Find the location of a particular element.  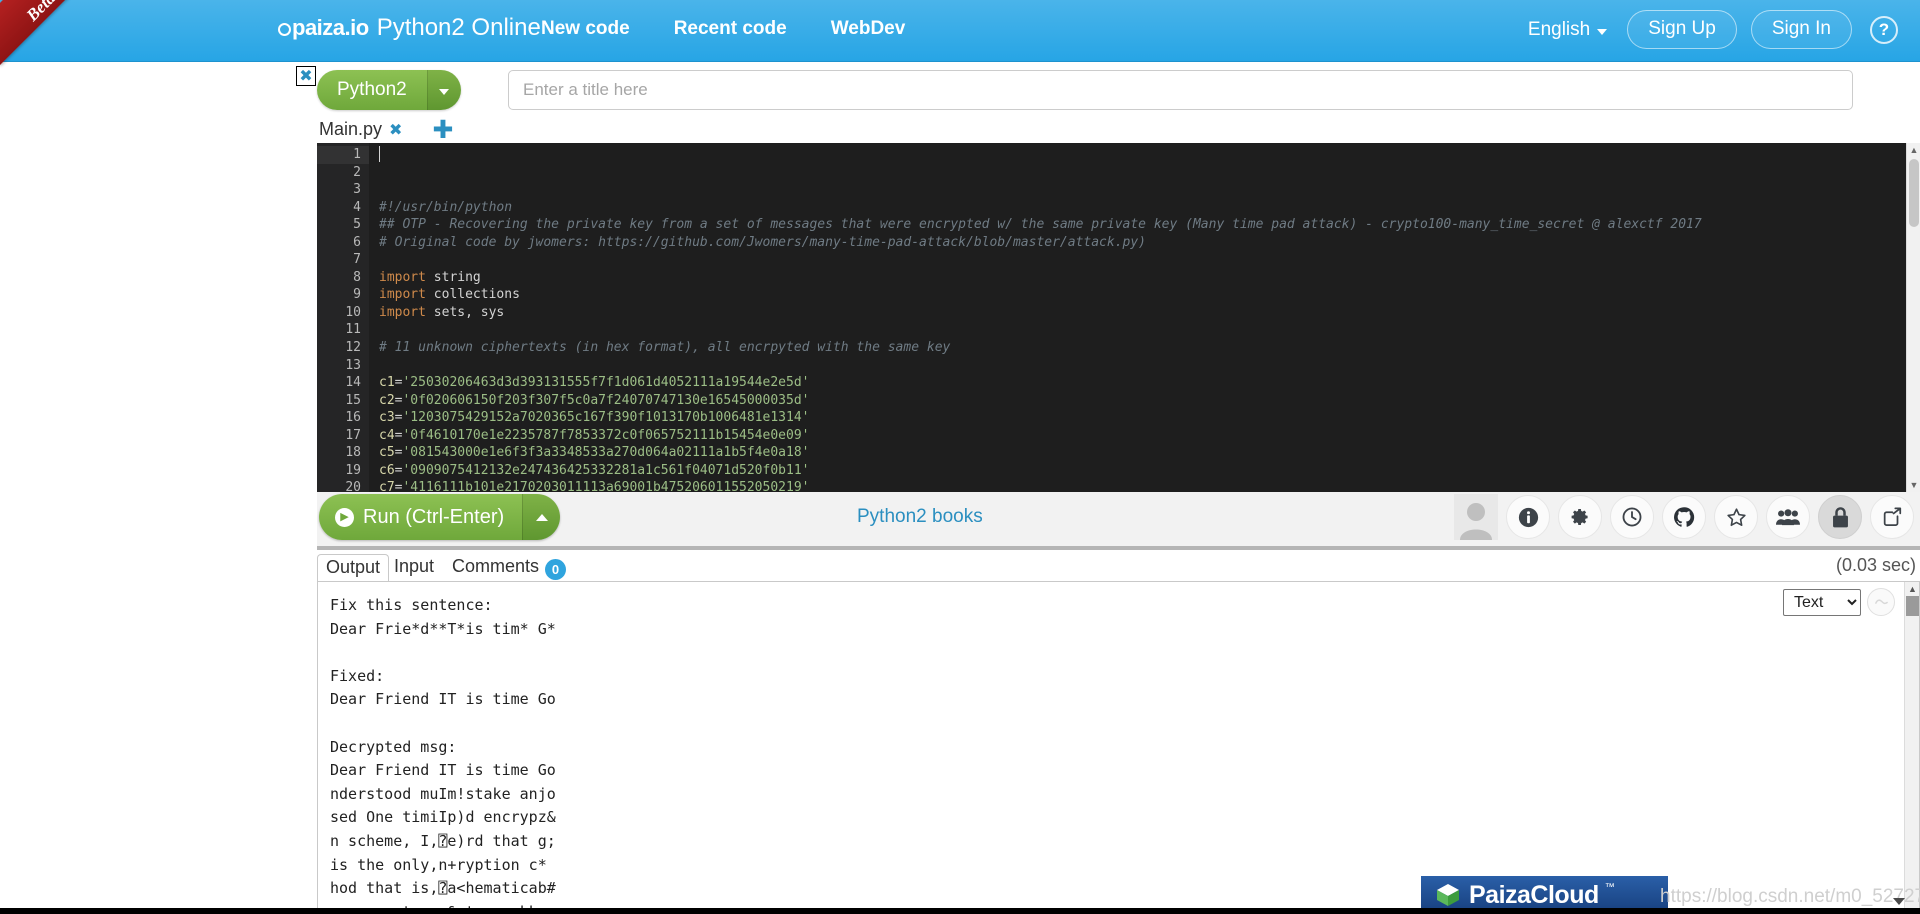

star-icon is located at coordinates (1736, 517).